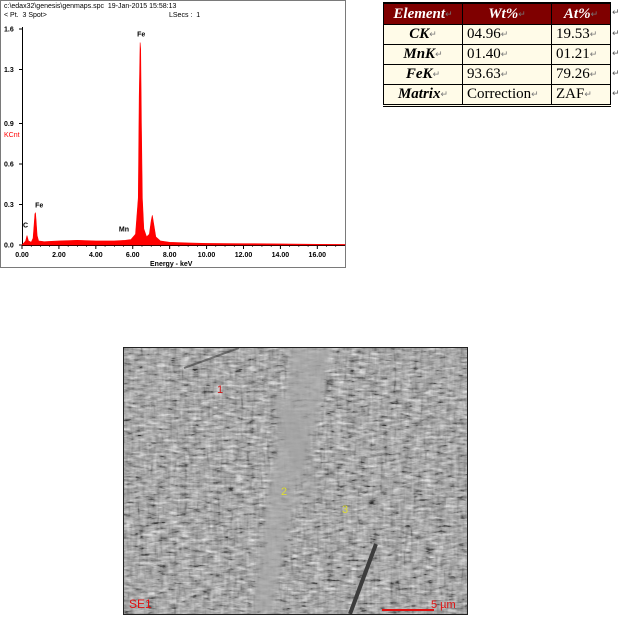 The height and width of the screenshot is (624, 628). What do you see at coordinates (25, 226) in the screenshot?
I see `peak-label: C` at bounding box center [25, 226].